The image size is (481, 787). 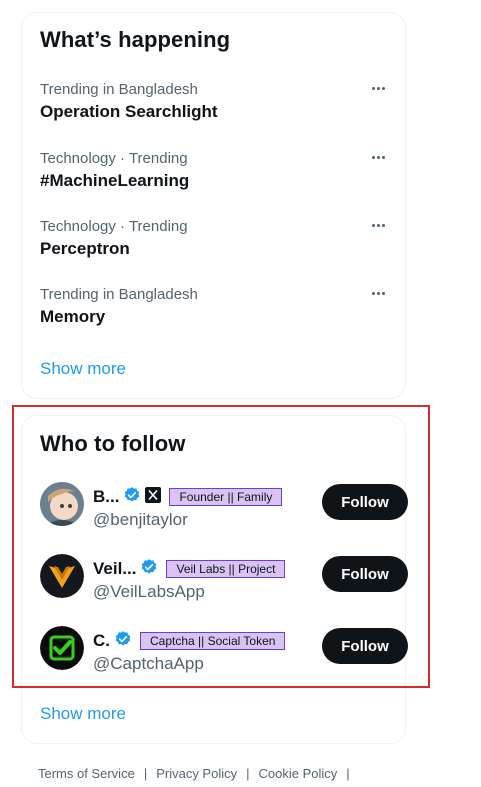 I want to click on show-more-trends-link: Show more, so click(x=83, y=369).